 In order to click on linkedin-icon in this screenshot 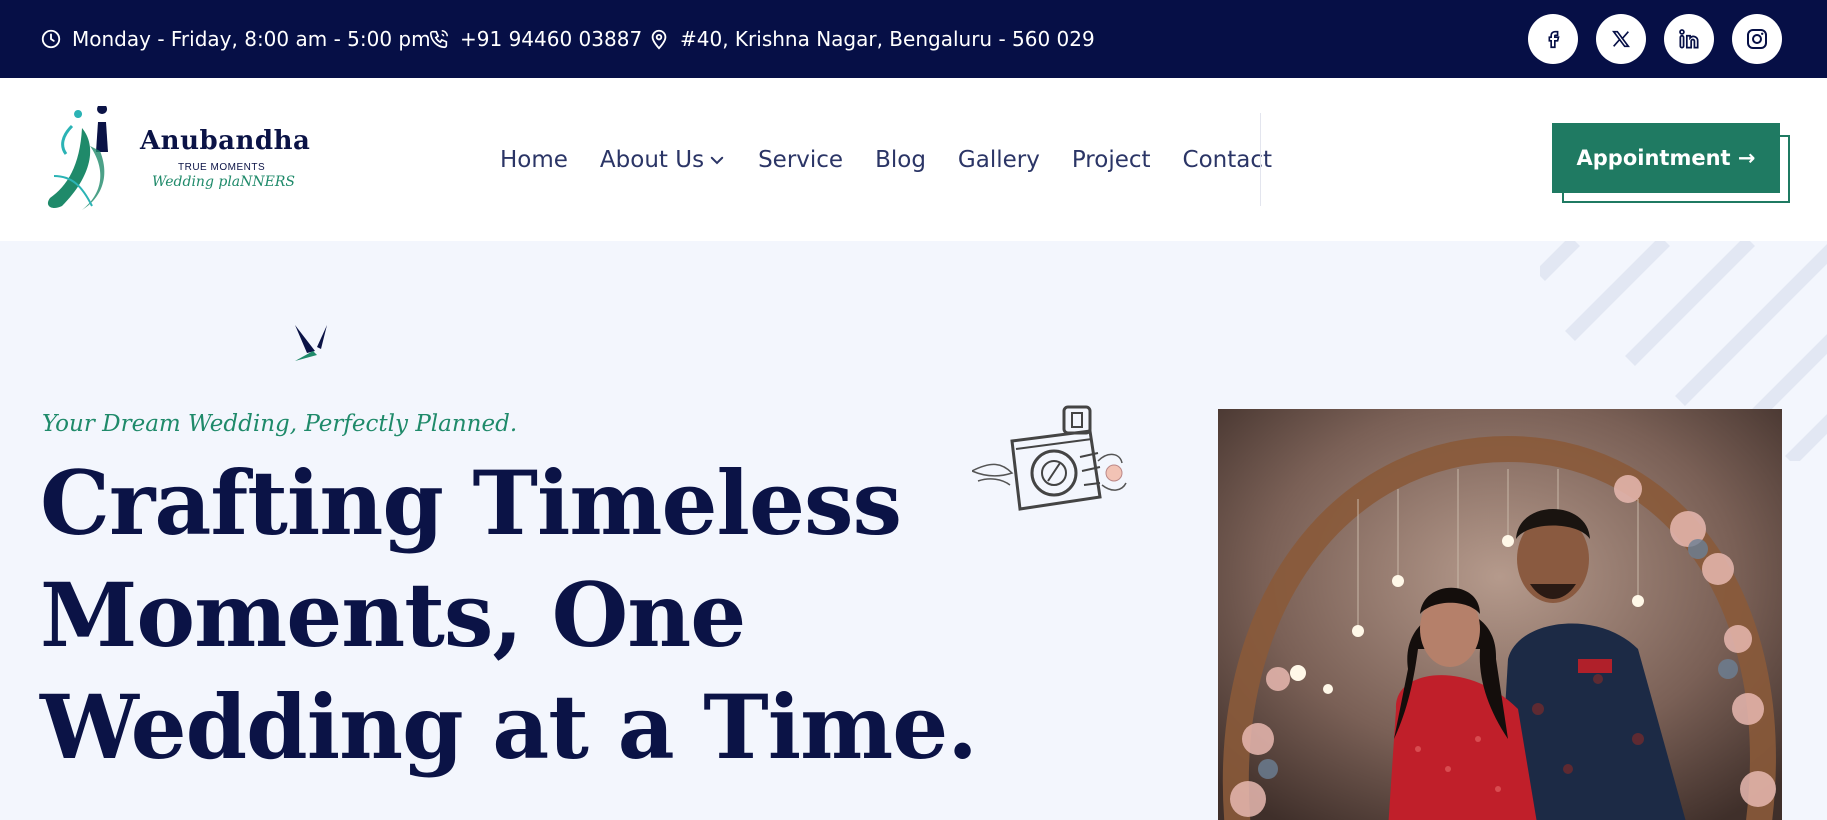, I will do `click(1689, 39)`.